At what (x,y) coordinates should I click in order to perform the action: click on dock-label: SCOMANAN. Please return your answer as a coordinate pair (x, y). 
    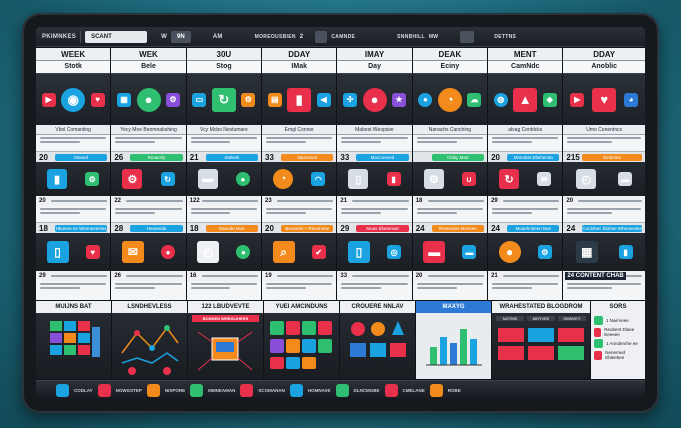
    Looking at the image, I should click on (271, 390).